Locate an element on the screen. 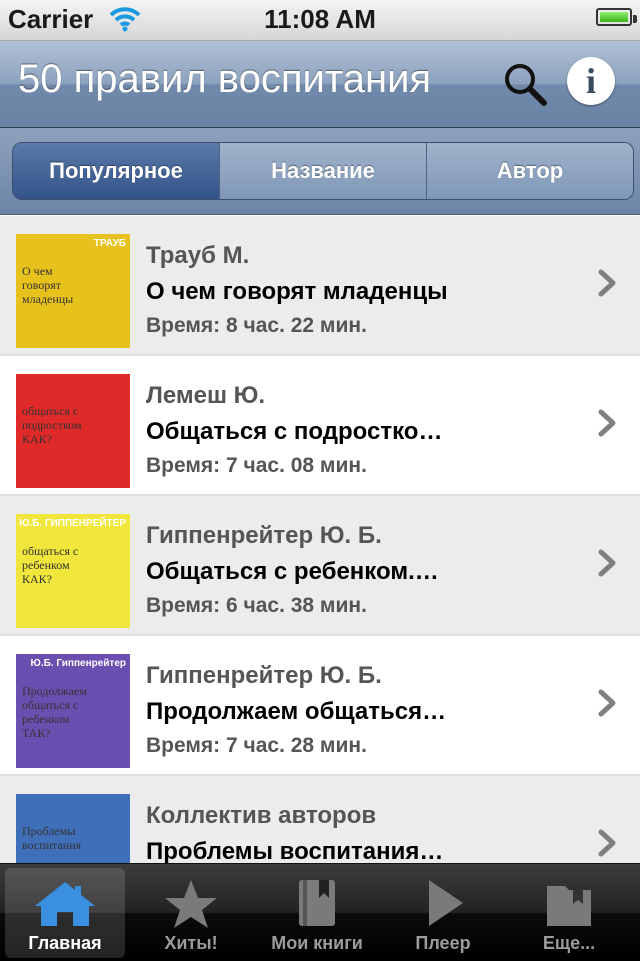  segment-title: Название is located at coordinates (323, 171).